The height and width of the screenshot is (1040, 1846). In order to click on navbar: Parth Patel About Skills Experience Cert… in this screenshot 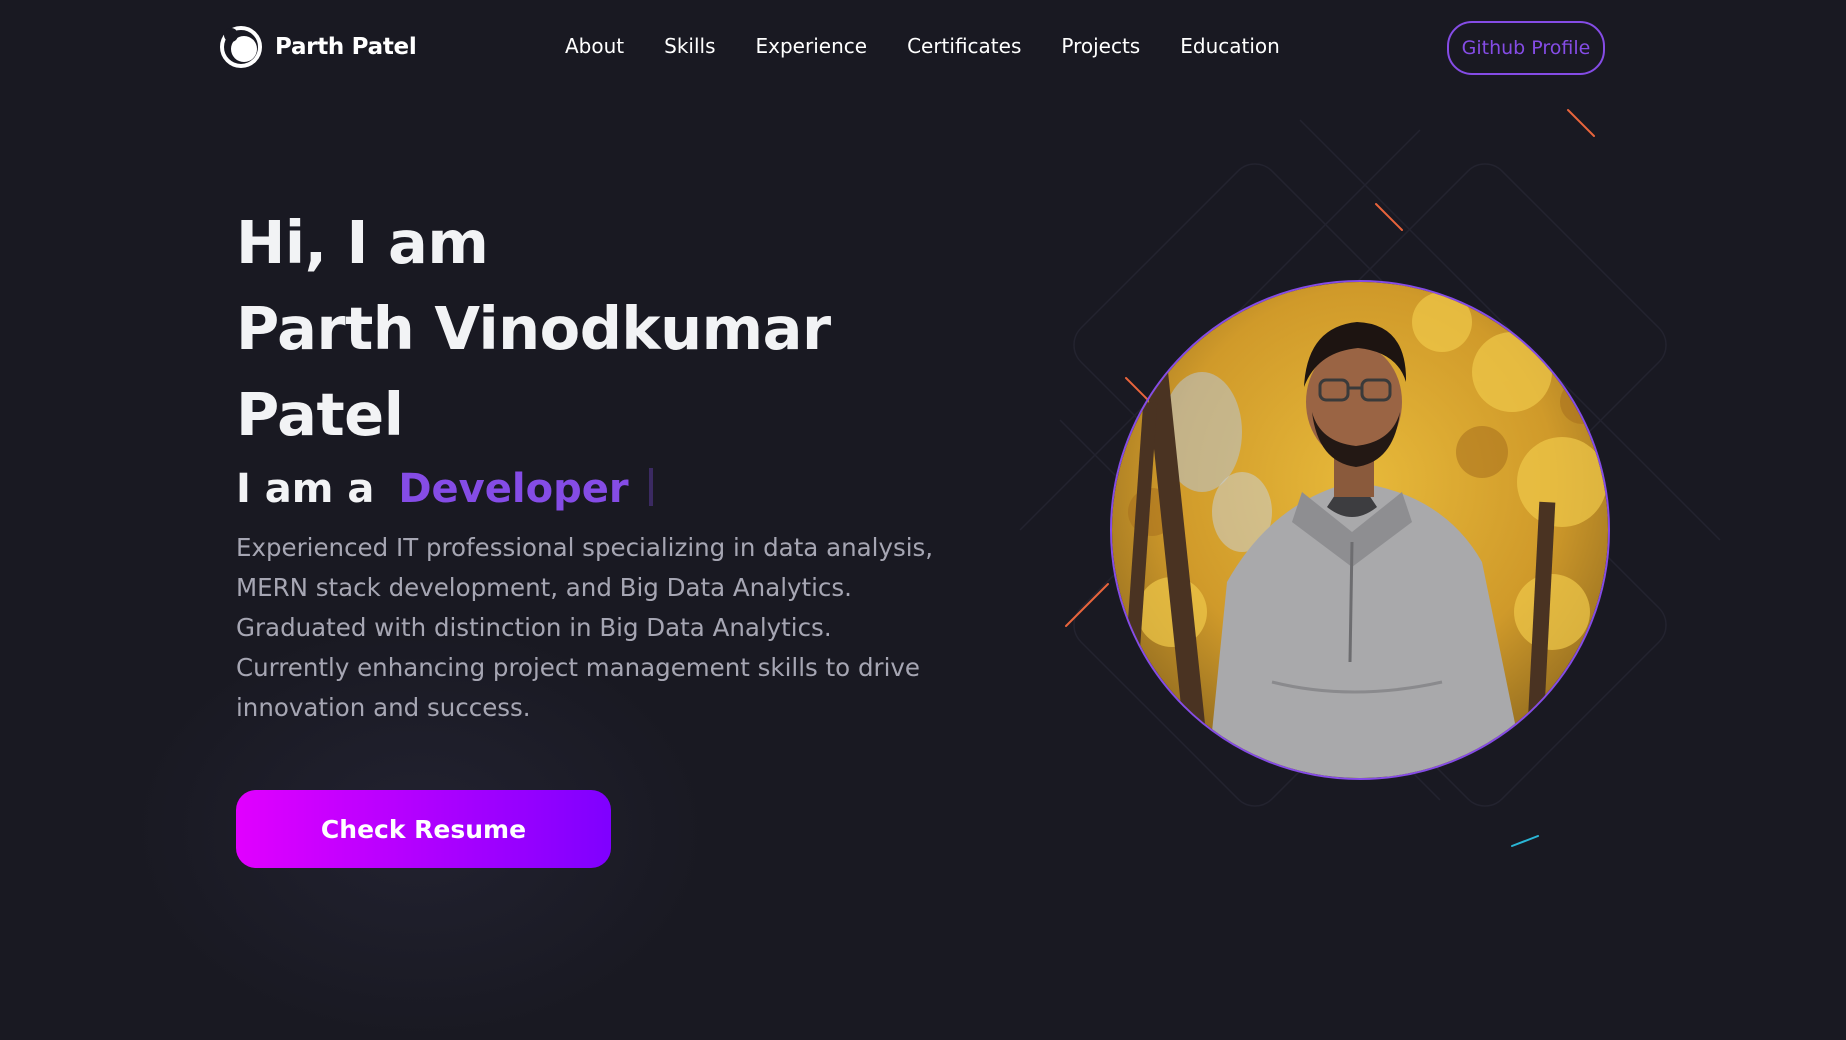, I will do `click(923, 47)`.